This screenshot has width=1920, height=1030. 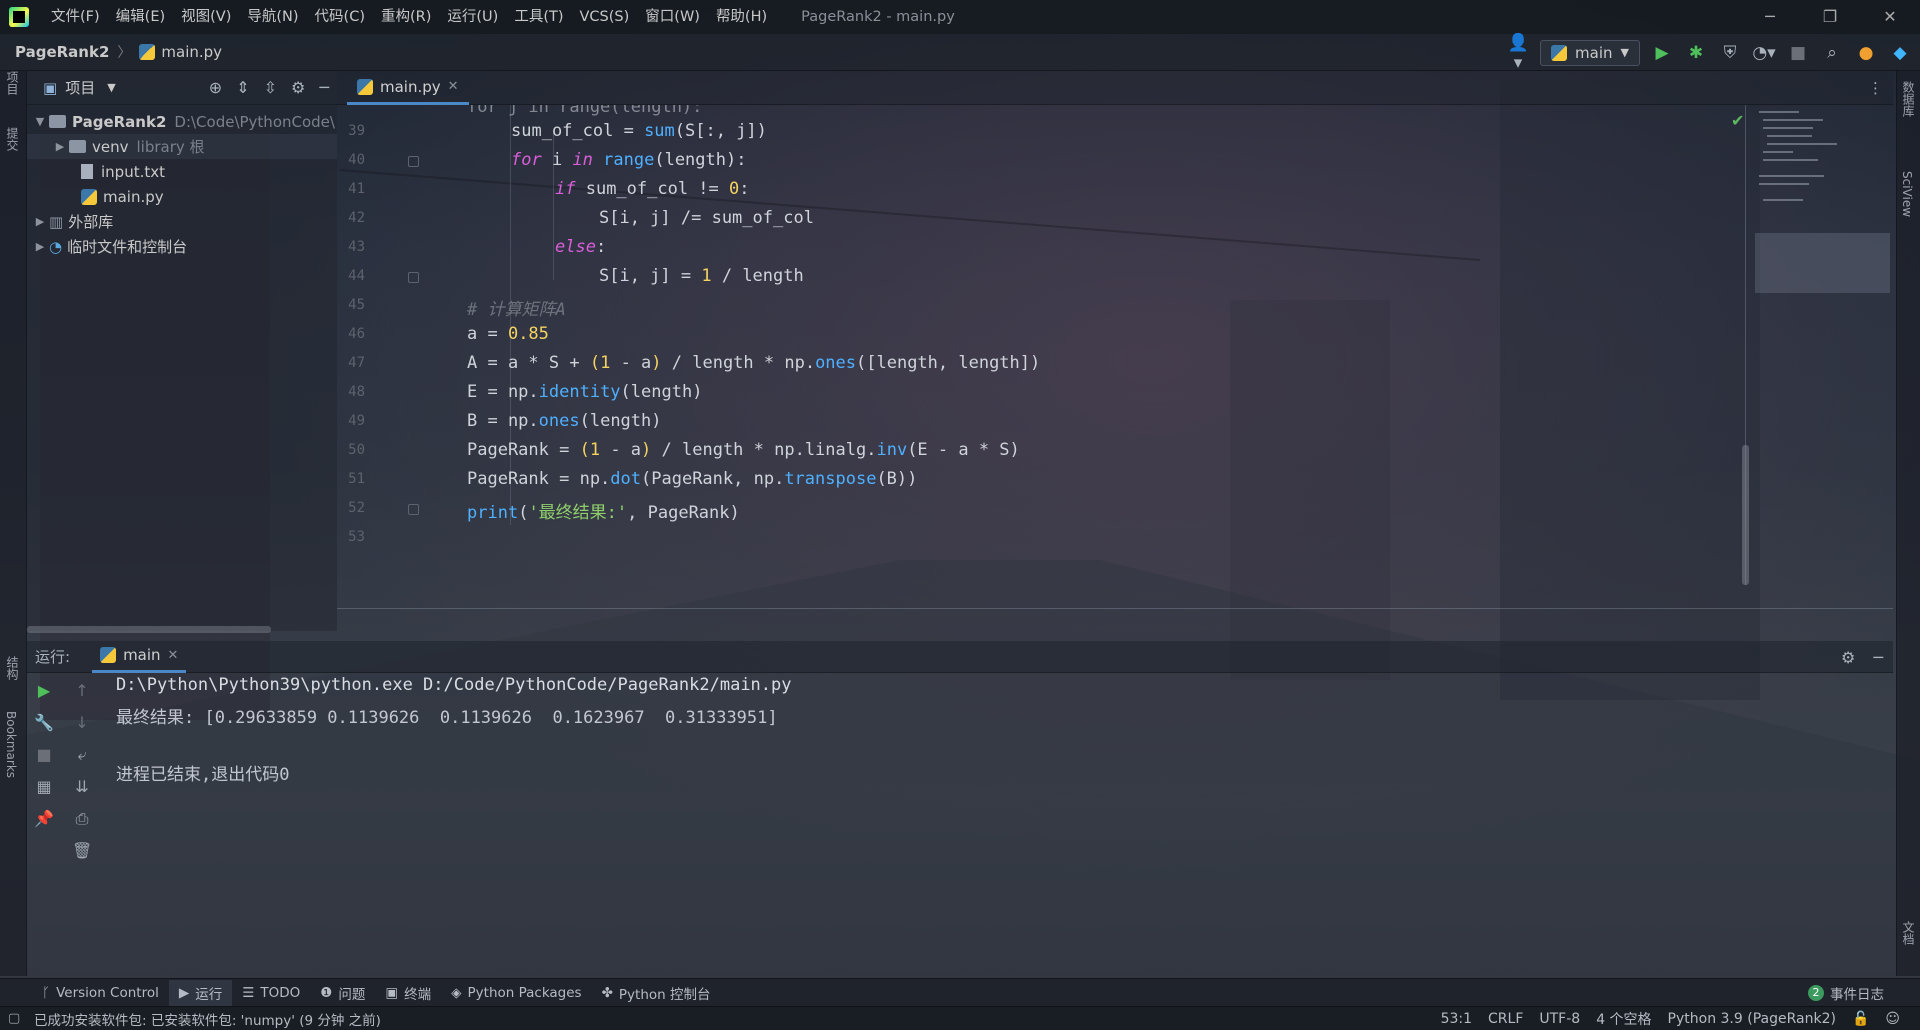 I want to click on tree-item-label: 临时文件和控制台, so click(x=127, y=247).